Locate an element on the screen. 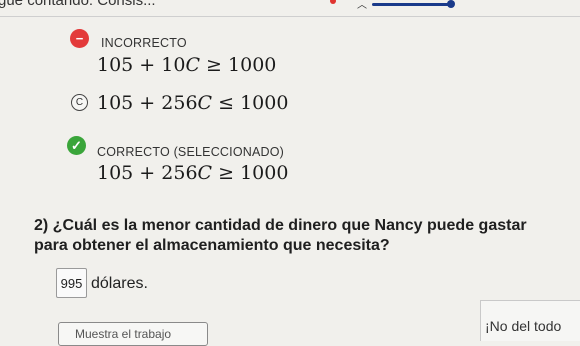 This screenshot has height=346, width=580. not-quite-button: ¡No del todo is located at coordinates (530, 320).